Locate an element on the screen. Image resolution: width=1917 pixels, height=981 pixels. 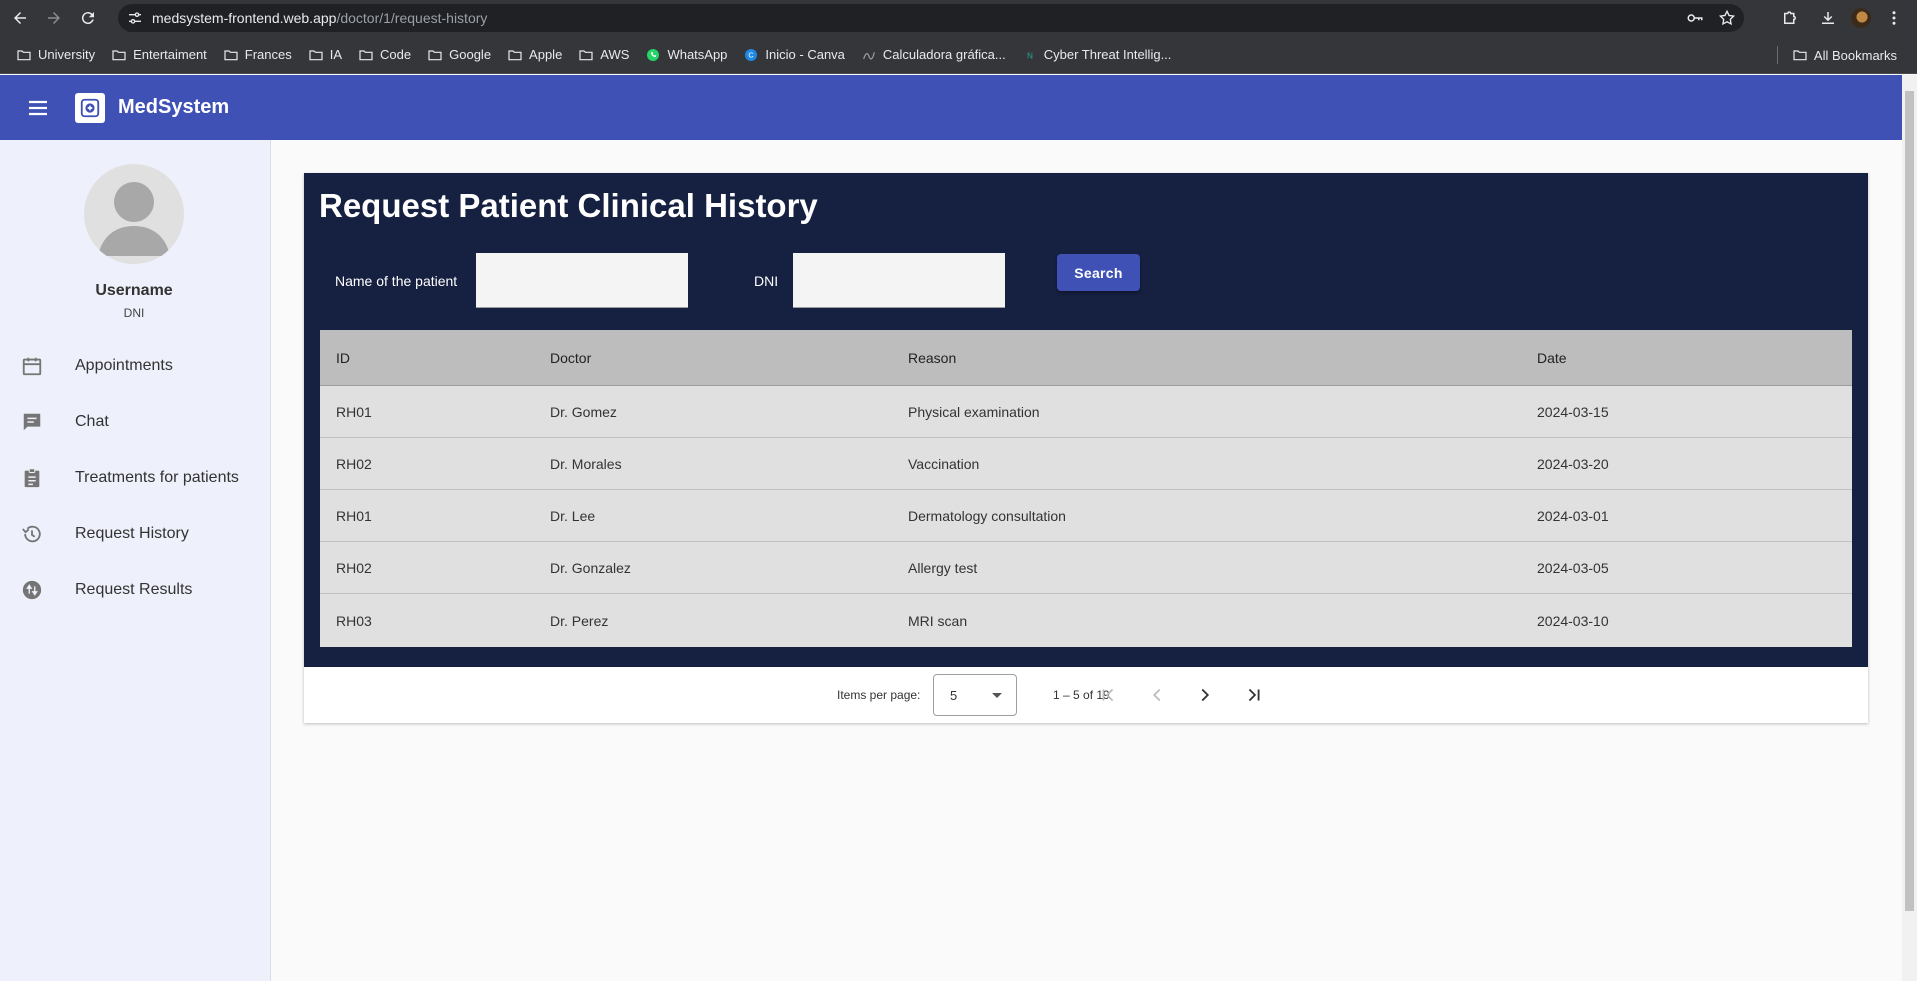
back-button is located at coordinates (20, 18).